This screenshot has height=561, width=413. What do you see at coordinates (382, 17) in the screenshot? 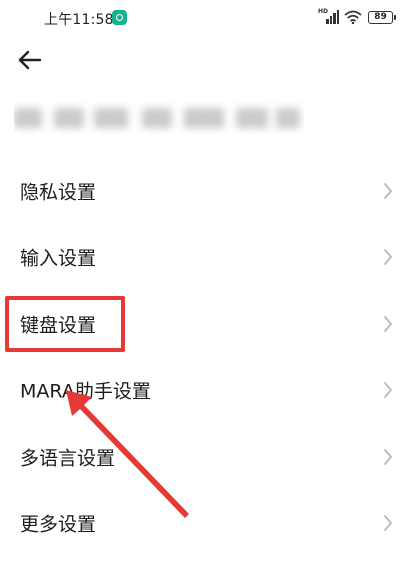
I see `battery-icon: 89` at bounding box center [382, 17].